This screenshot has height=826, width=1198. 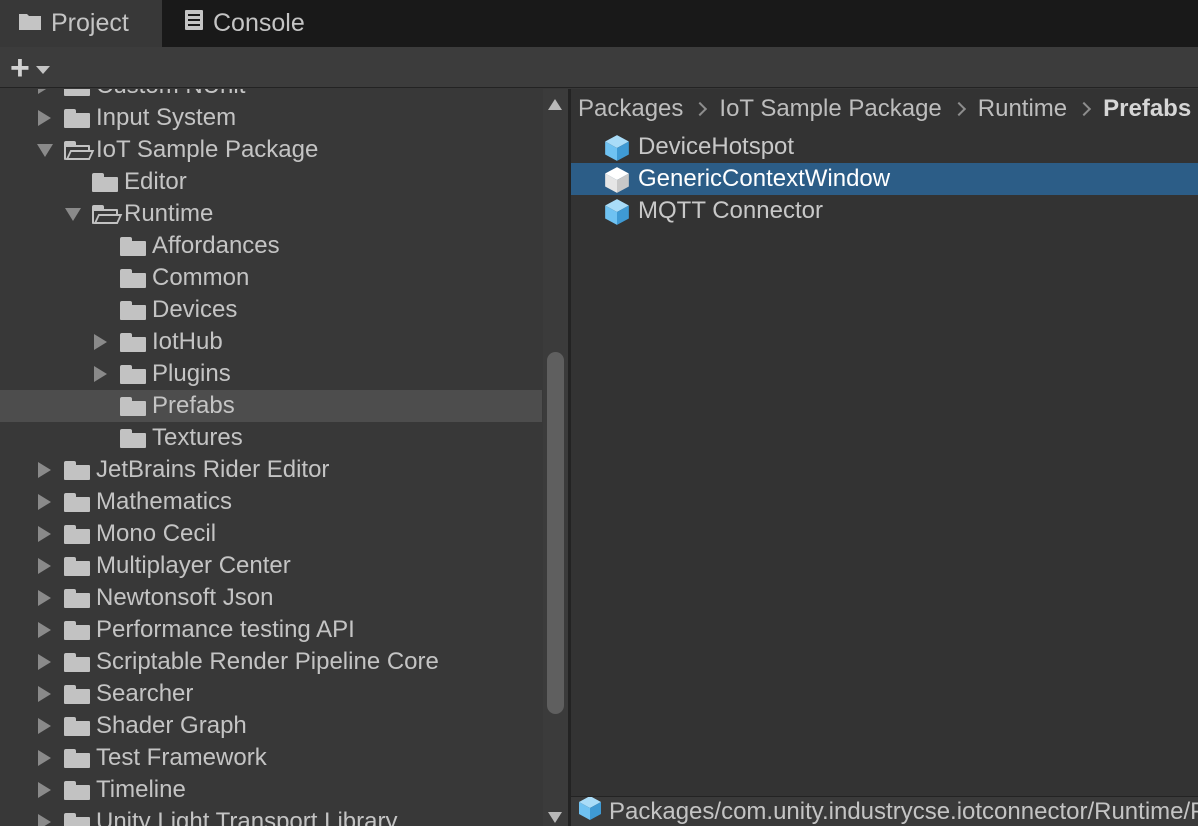 What do you see at coordinates (271, 182) in the screenshot?
I see `tree-item: Editor` at bounding box center [271, 182].